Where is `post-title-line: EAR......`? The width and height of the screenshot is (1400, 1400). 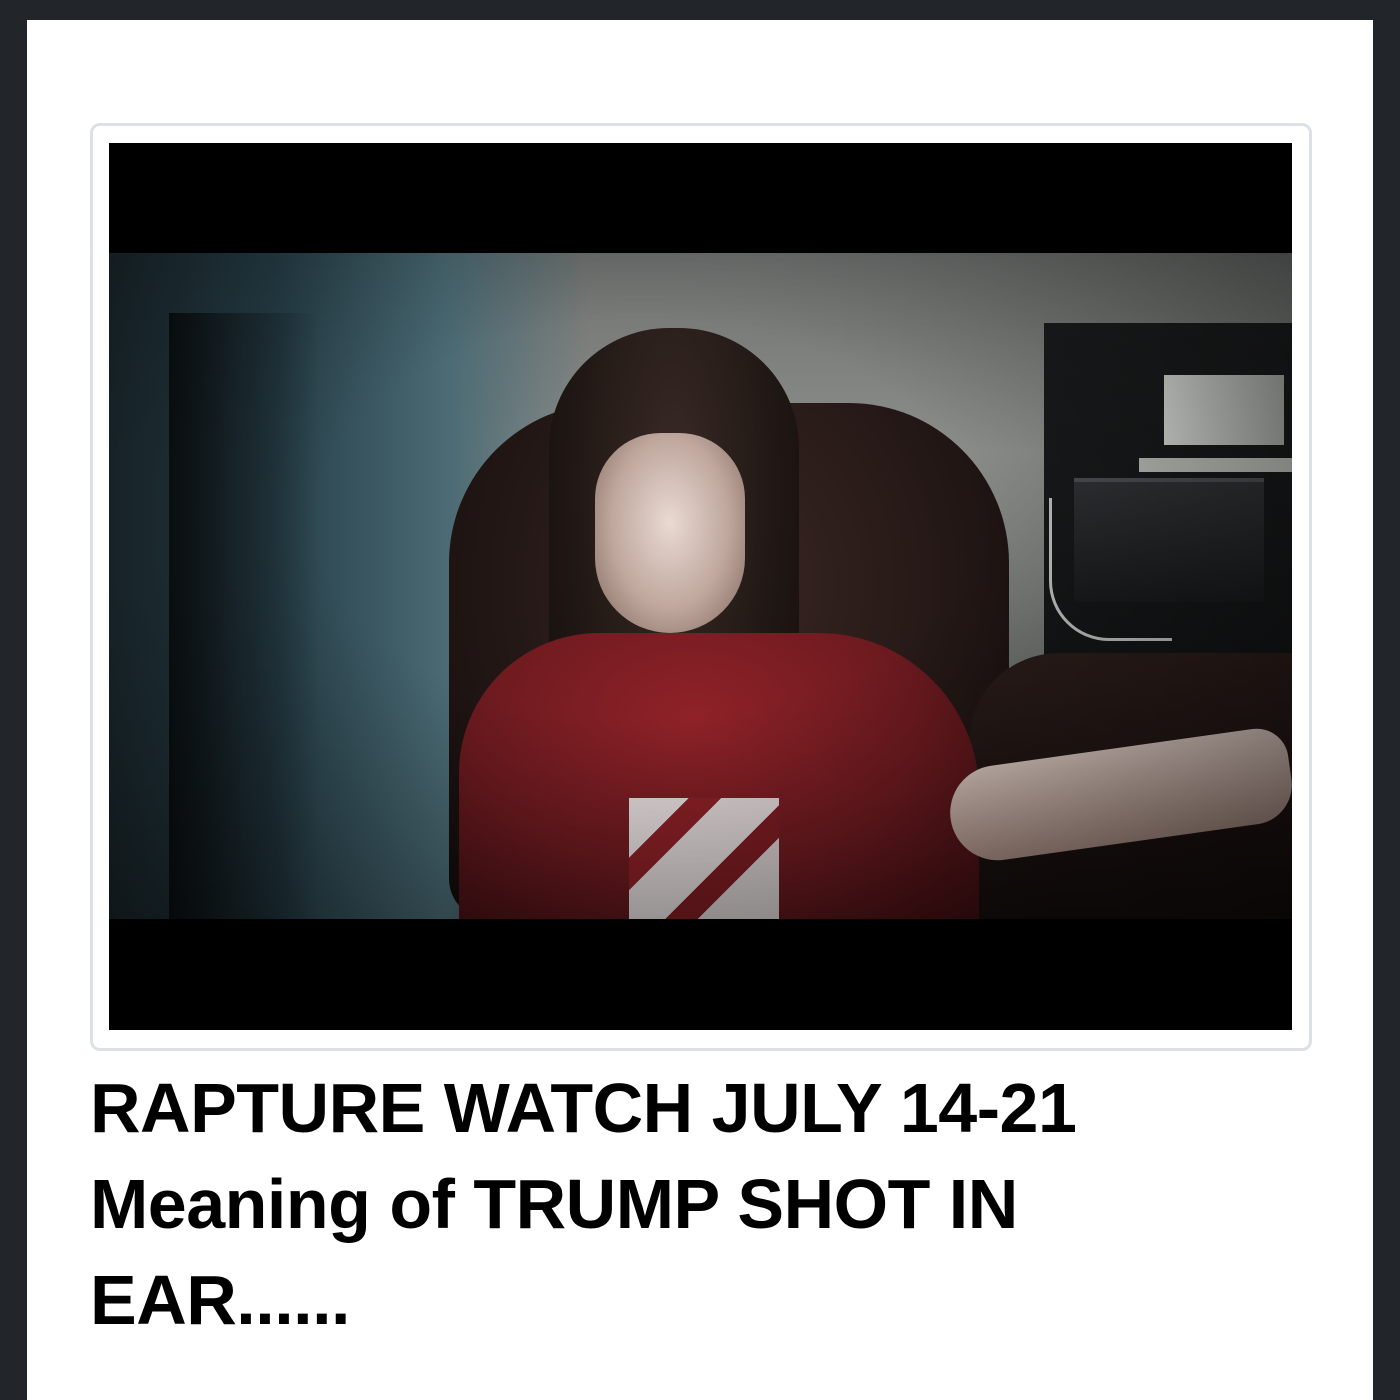 post-title-line: EAR...... is located at coordinates (220, 1300).